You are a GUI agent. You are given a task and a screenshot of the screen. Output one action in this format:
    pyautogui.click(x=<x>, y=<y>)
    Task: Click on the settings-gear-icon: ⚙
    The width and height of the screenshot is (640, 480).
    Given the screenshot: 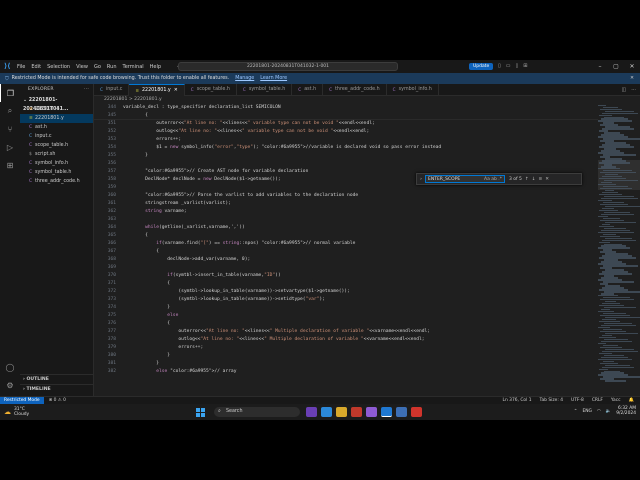 What is the action you would take?
    pyautogui.click(x=10, y=385)
    